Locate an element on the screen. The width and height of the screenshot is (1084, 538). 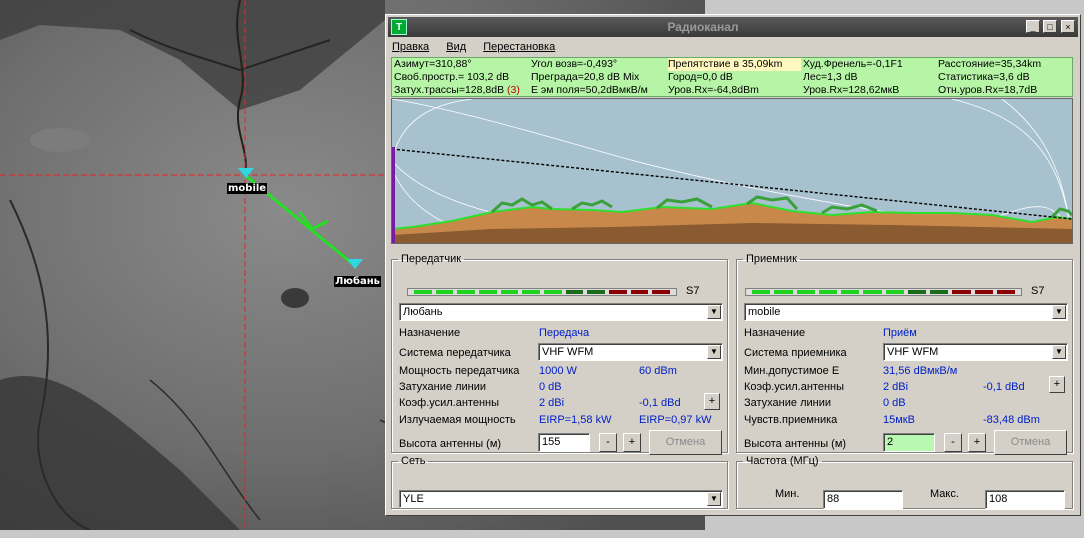
rx-sensitivity-uv: 15мкВ is located at coordinates (899, 420).